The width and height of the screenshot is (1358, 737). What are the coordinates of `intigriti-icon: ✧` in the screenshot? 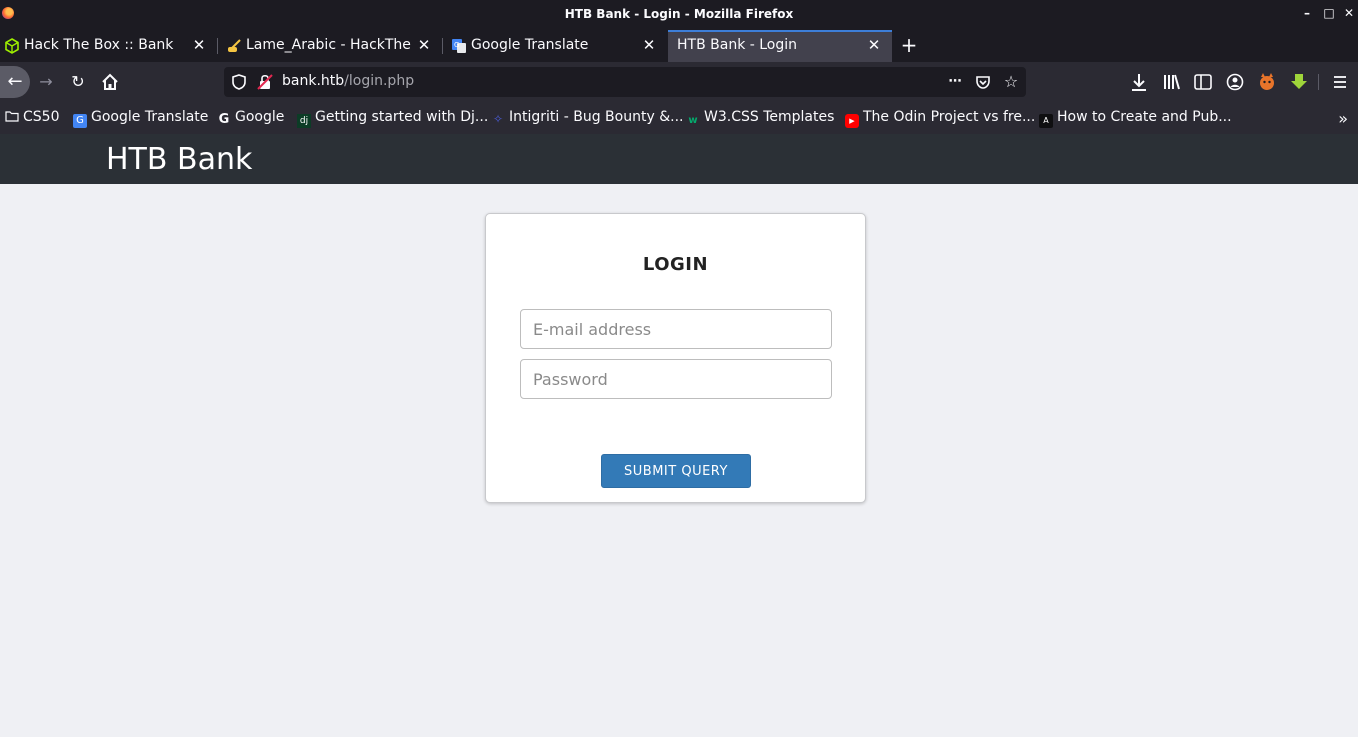 It's located at (498, 119).